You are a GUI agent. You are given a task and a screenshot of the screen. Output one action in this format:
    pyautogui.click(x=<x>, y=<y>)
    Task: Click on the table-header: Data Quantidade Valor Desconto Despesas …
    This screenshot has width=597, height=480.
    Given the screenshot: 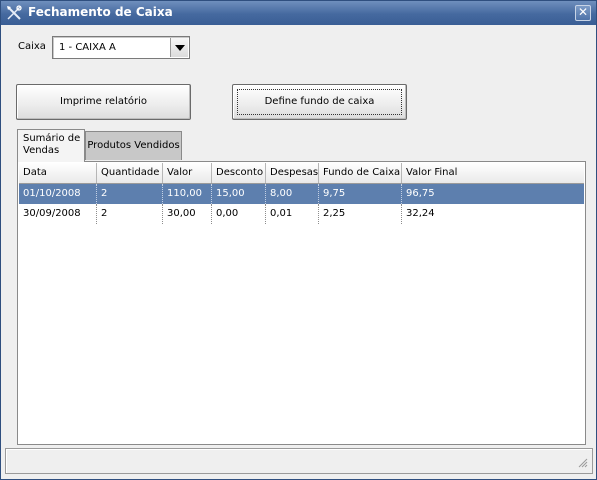 What is the action you would take?
    pyautogui.click(x=301, y=173)
    